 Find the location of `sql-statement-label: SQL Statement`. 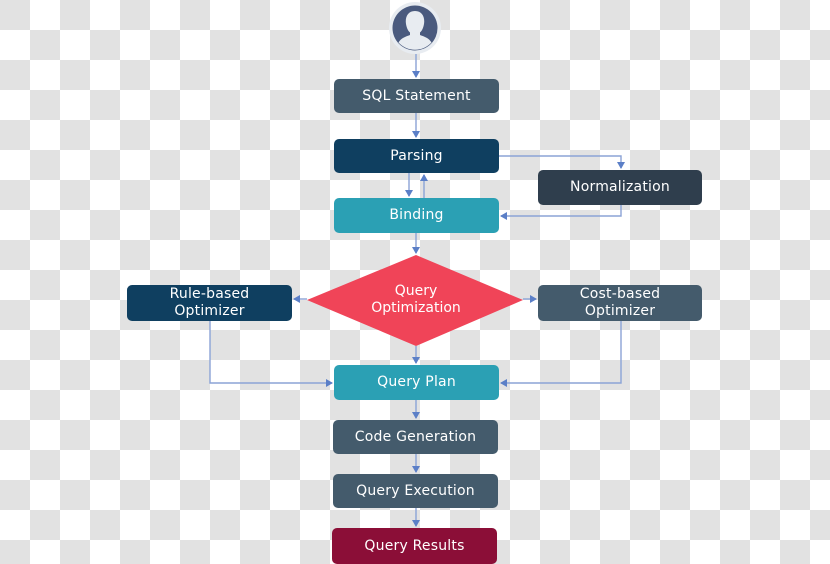

sql-statement-label: SQL Statement is located at coordinates (416, 95).